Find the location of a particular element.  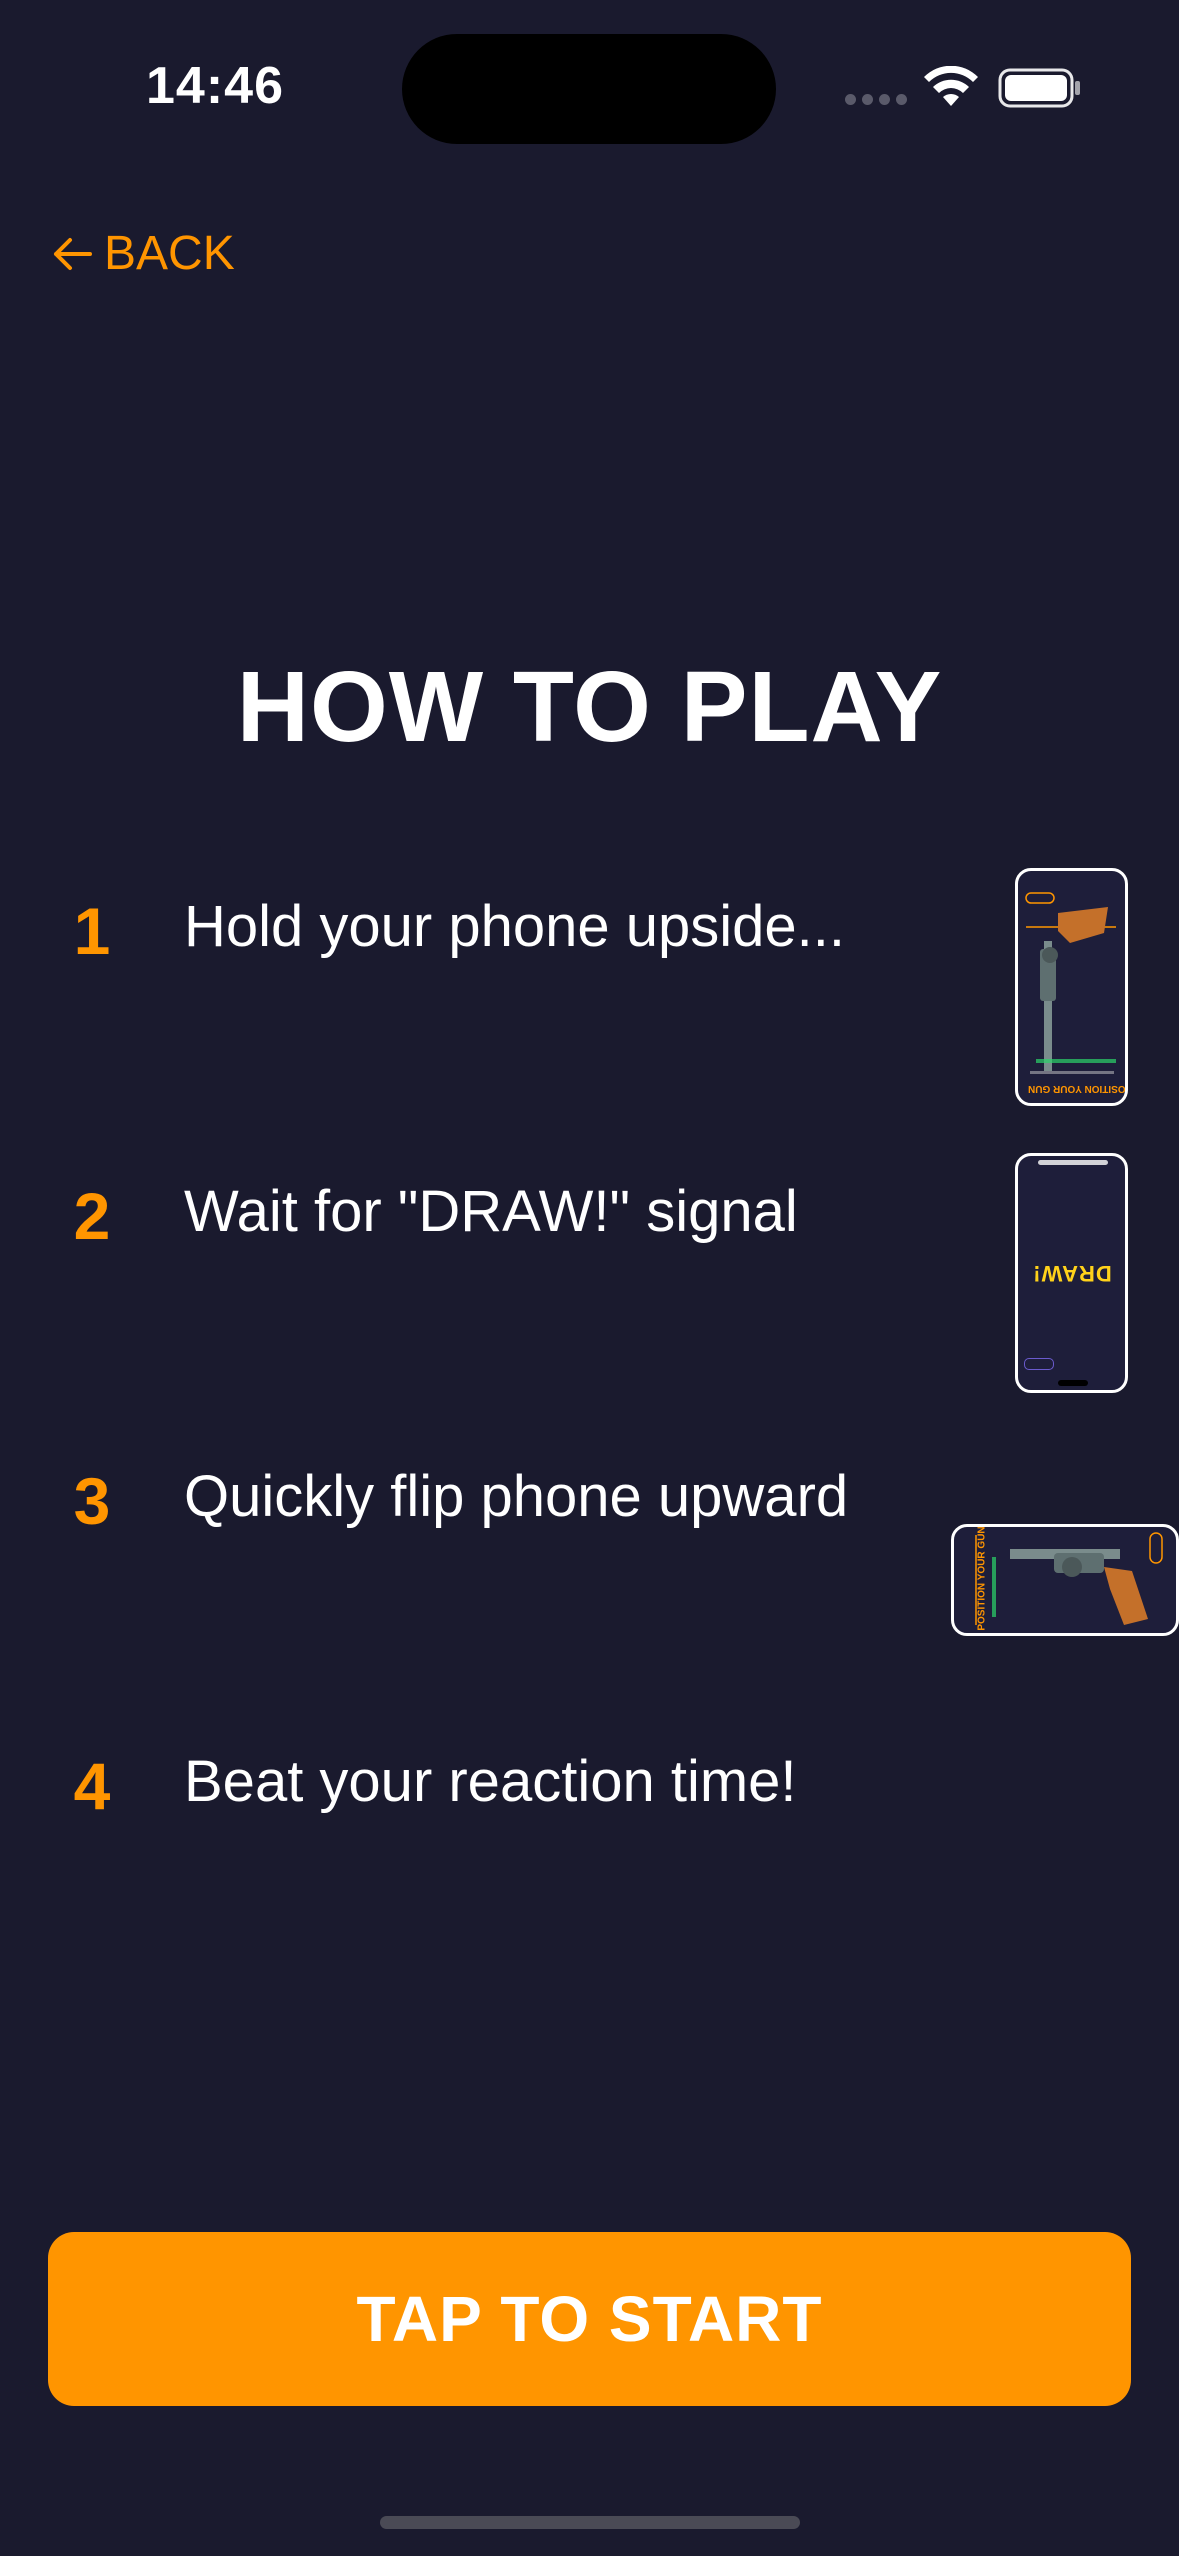

wifi-icon is located at coordinates (951, 86).